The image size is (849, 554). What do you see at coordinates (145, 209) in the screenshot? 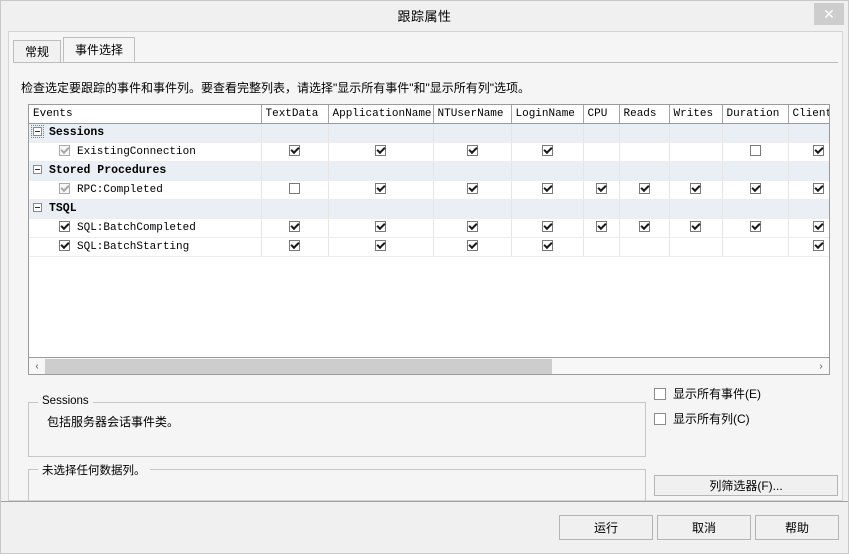
I see `group-name-cell: TSQL` at bounding box center [145, 209].